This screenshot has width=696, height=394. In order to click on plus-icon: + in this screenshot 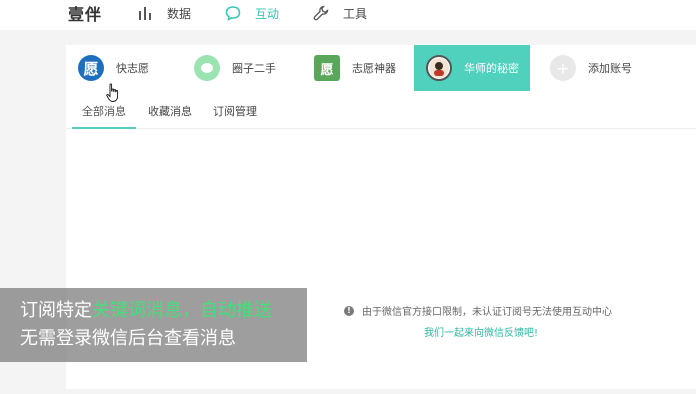, I will do `click(563, 68)`.